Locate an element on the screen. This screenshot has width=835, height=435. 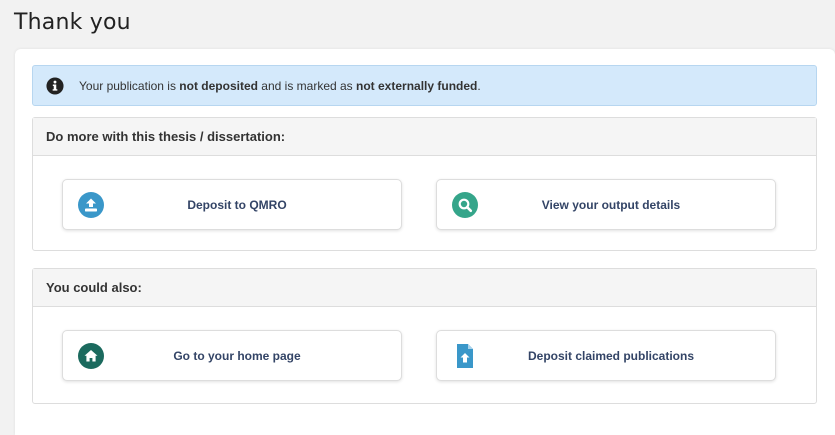
alert-text: and is marked as is located at coordinates (307, 85).